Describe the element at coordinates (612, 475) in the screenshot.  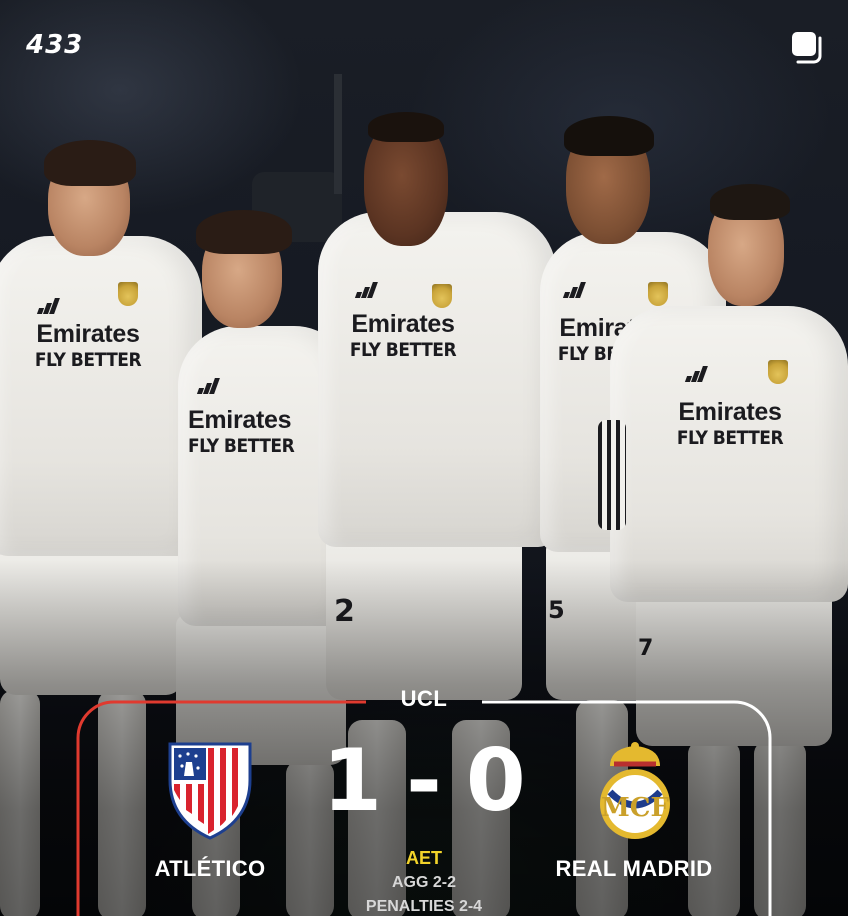
I see `sleeve-stripes` at that location.